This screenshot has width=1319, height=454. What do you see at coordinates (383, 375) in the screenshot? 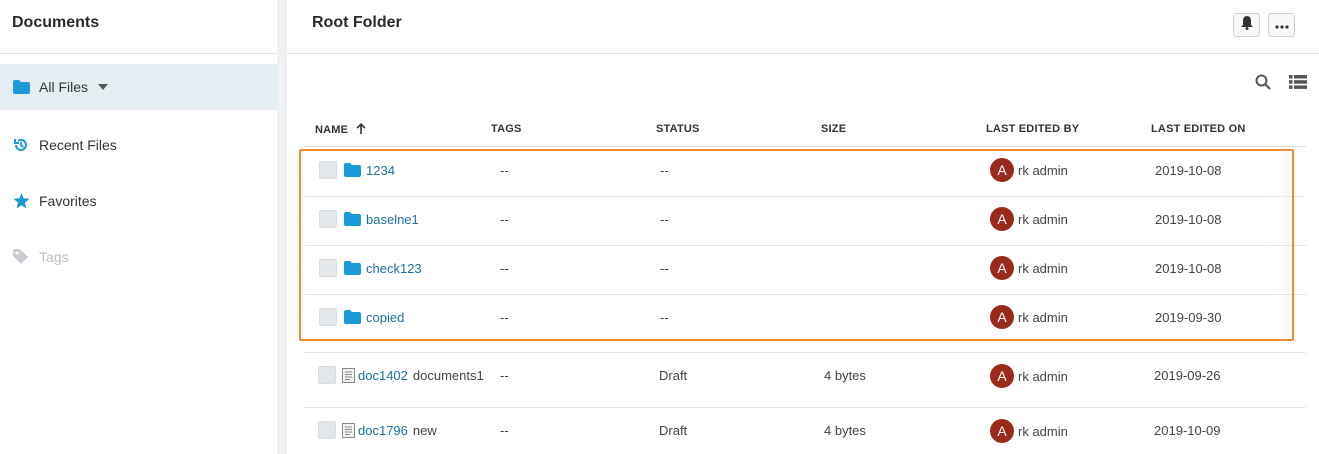
I see `file-name-link: doc1402` at bounding box center [383, 375].